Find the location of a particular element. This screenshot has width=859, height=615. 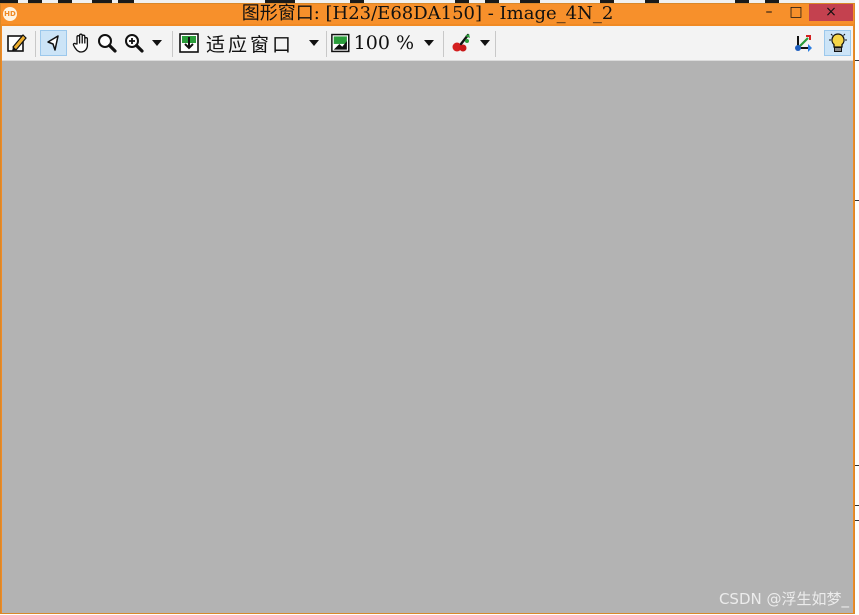

zoom-in-icon is located at coordinates (134, 43).